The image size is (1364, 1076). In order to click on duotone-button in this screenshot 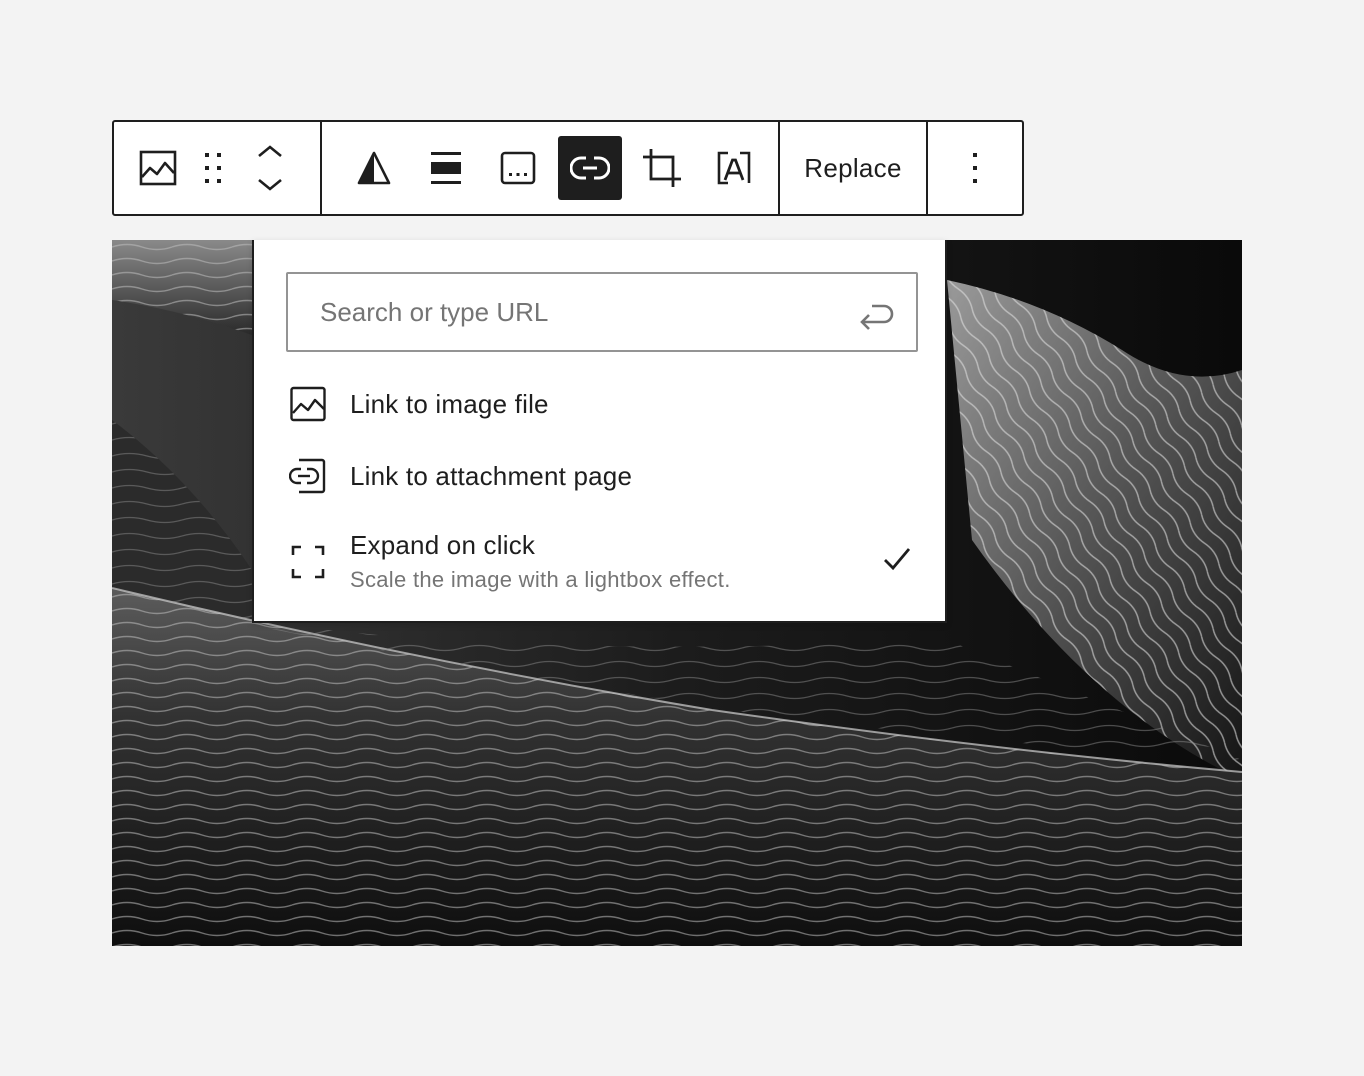, I will do `click(374, 168)`.